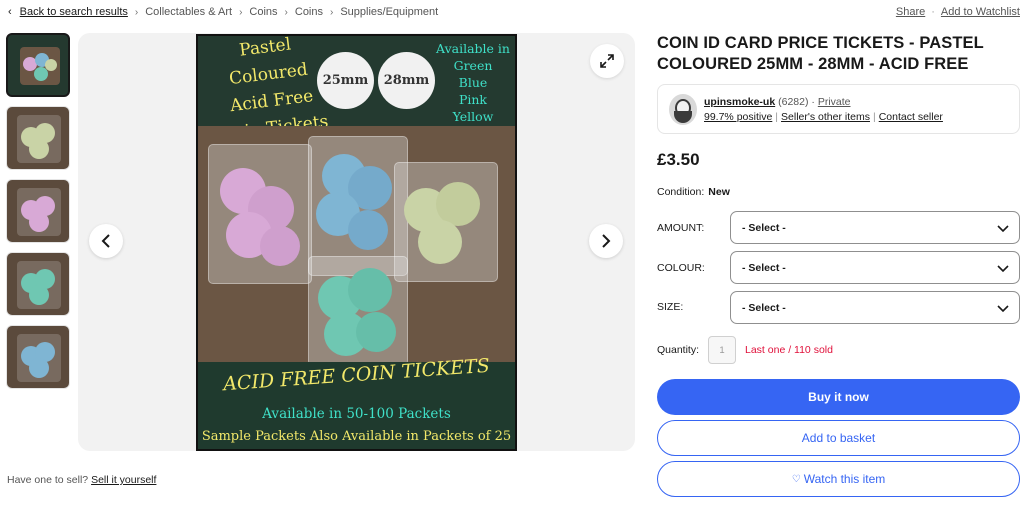 This screenshot has width=1022, height=510. What do you see at coordinates (678, 350) in the screenshot?
I see `quantity-label: Quantity:` at bounding box center [678, 350].